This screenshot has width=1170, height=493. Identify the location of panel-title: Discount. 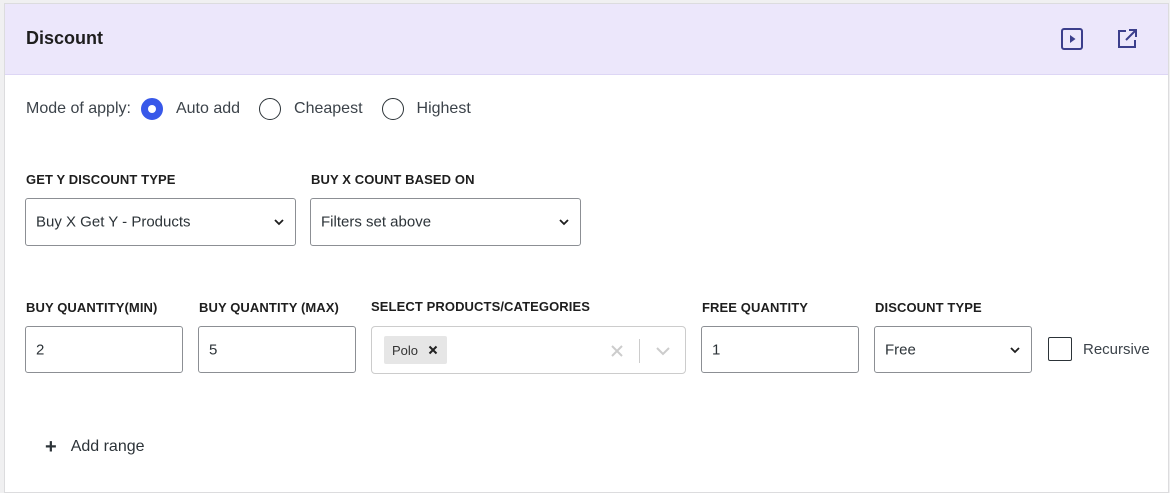
(65, 38).